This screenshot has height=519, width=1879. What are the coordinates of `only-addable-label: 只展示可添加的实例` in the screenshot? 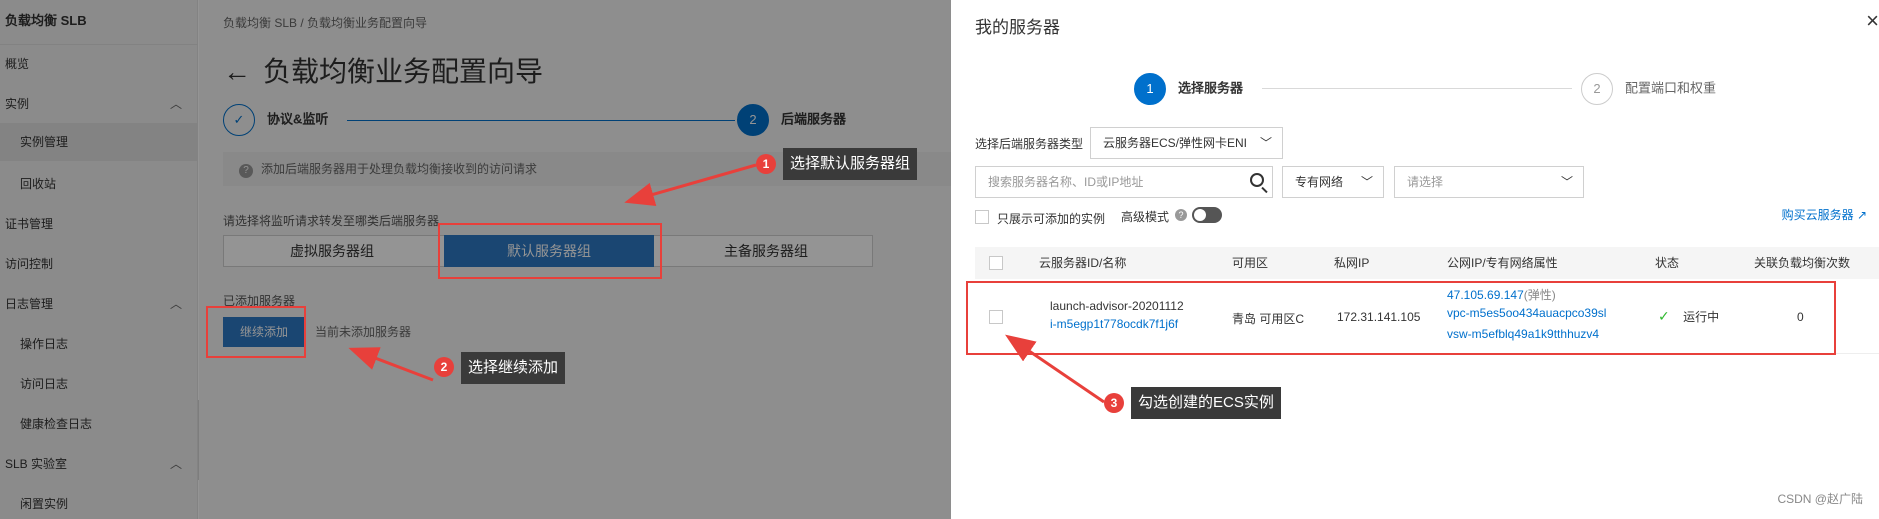 It's located at (1051, 219).